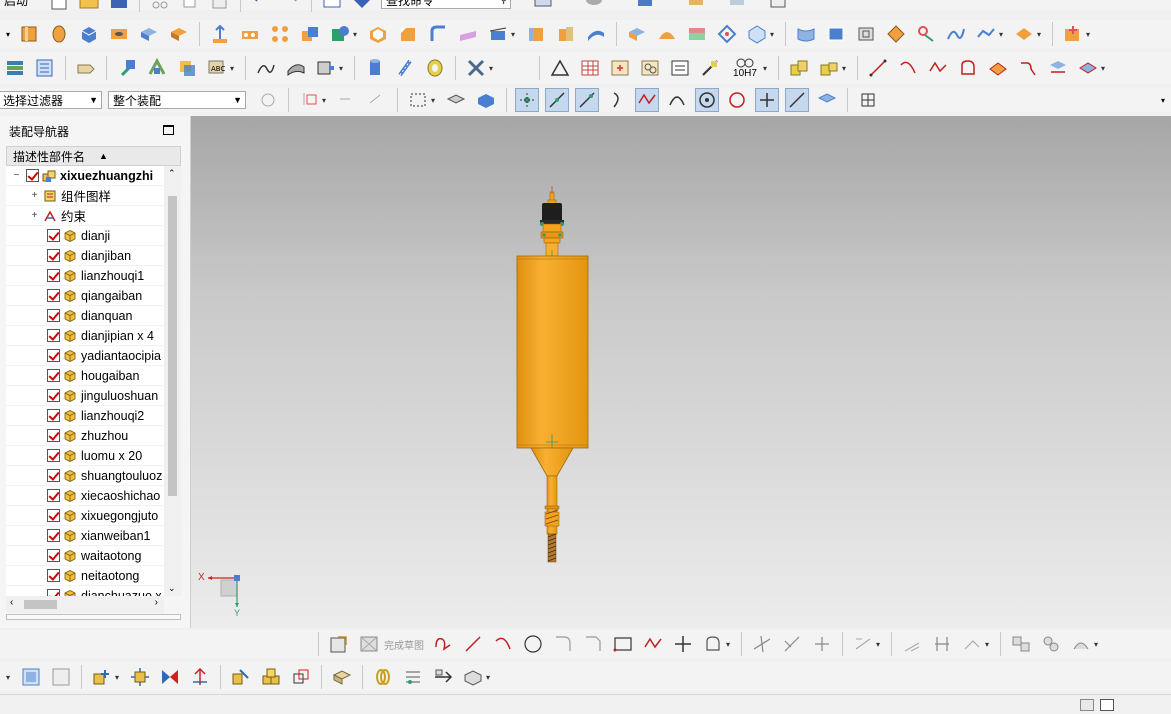  Describe the element at coordinates (15, 68) in the screenshot. I see `layer-settings-icon` at that location.